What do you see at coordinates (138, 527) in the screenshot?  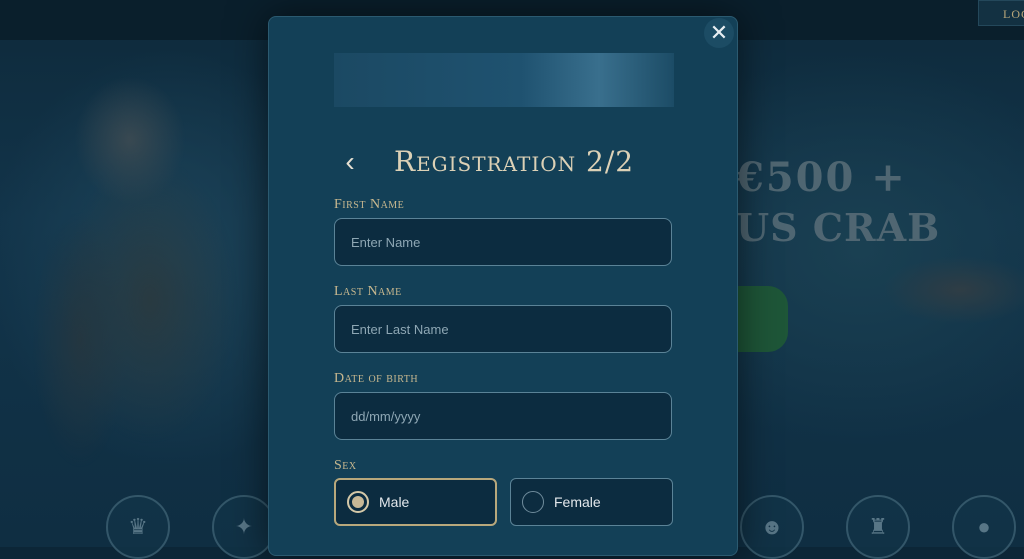 I see `game-category-crown-icon: ♛` at bounding box center [138, 527].